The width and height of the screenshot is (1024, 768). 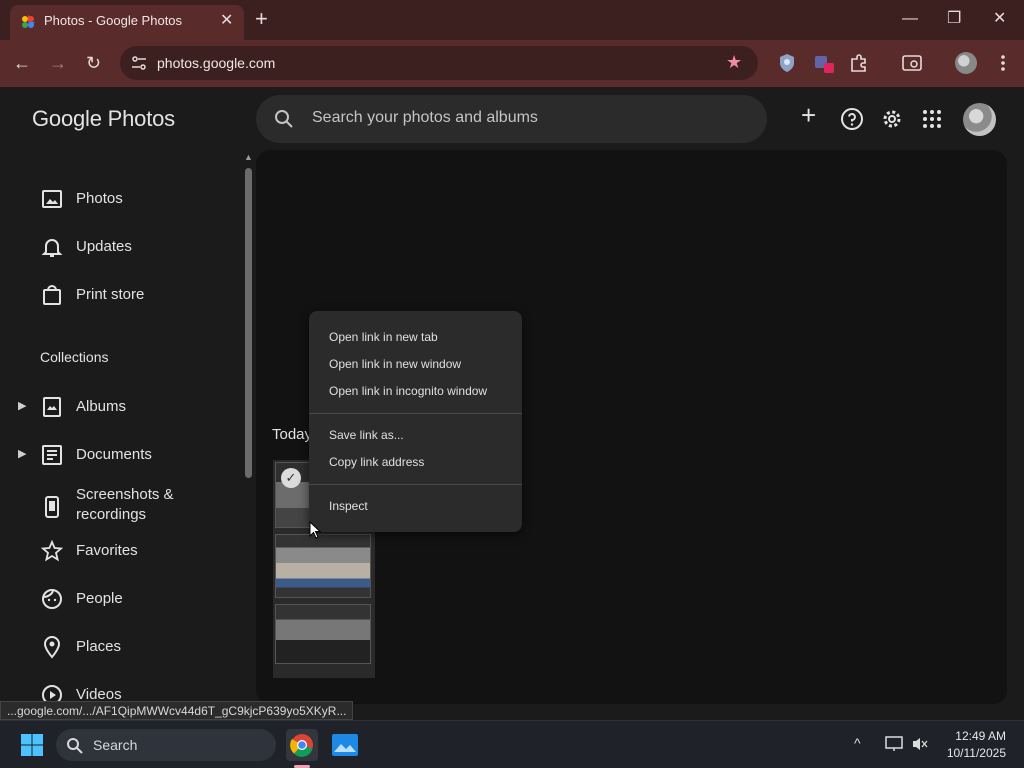 I want to click on taskbar-clock-date: 10/11/2025, so click(x=968, y=753).